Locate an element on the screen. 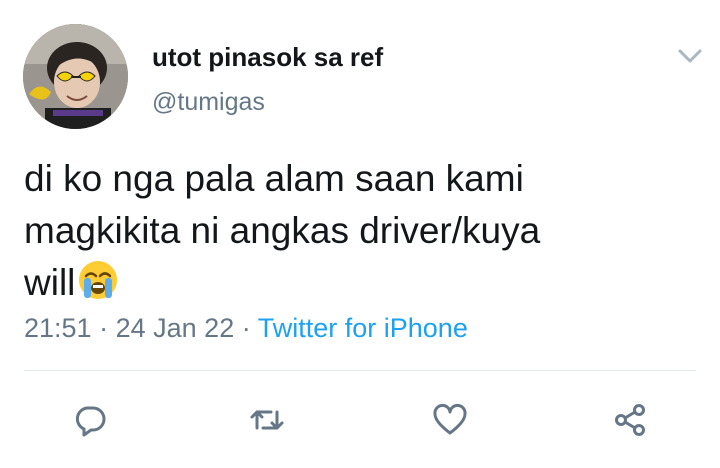 This screenshot has width=720, height=468. share-icon is located at coordinates (630, 420).